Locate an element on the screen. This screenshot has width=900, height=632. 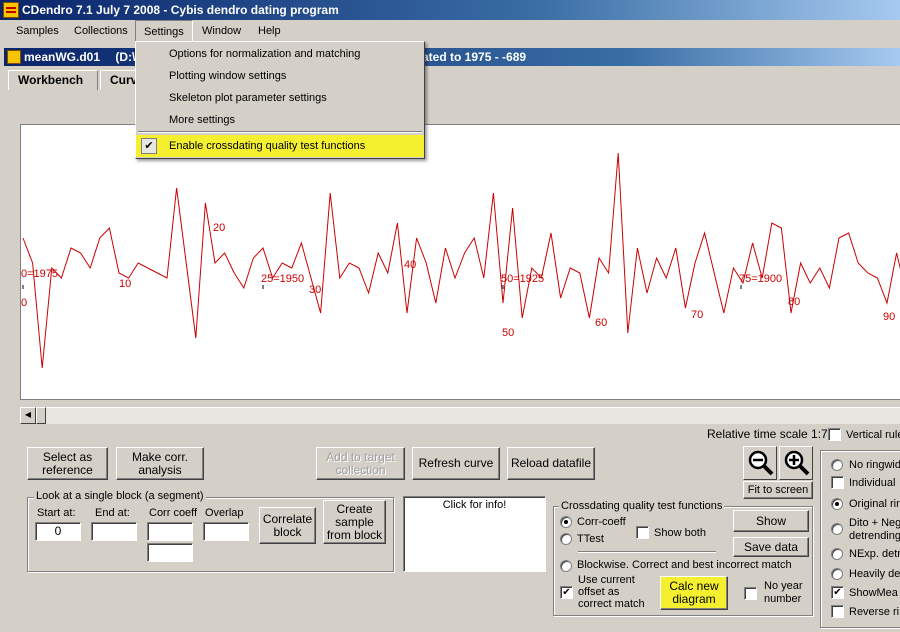
correlate-block-button: Correlate block is located at coordinates (287, 525).